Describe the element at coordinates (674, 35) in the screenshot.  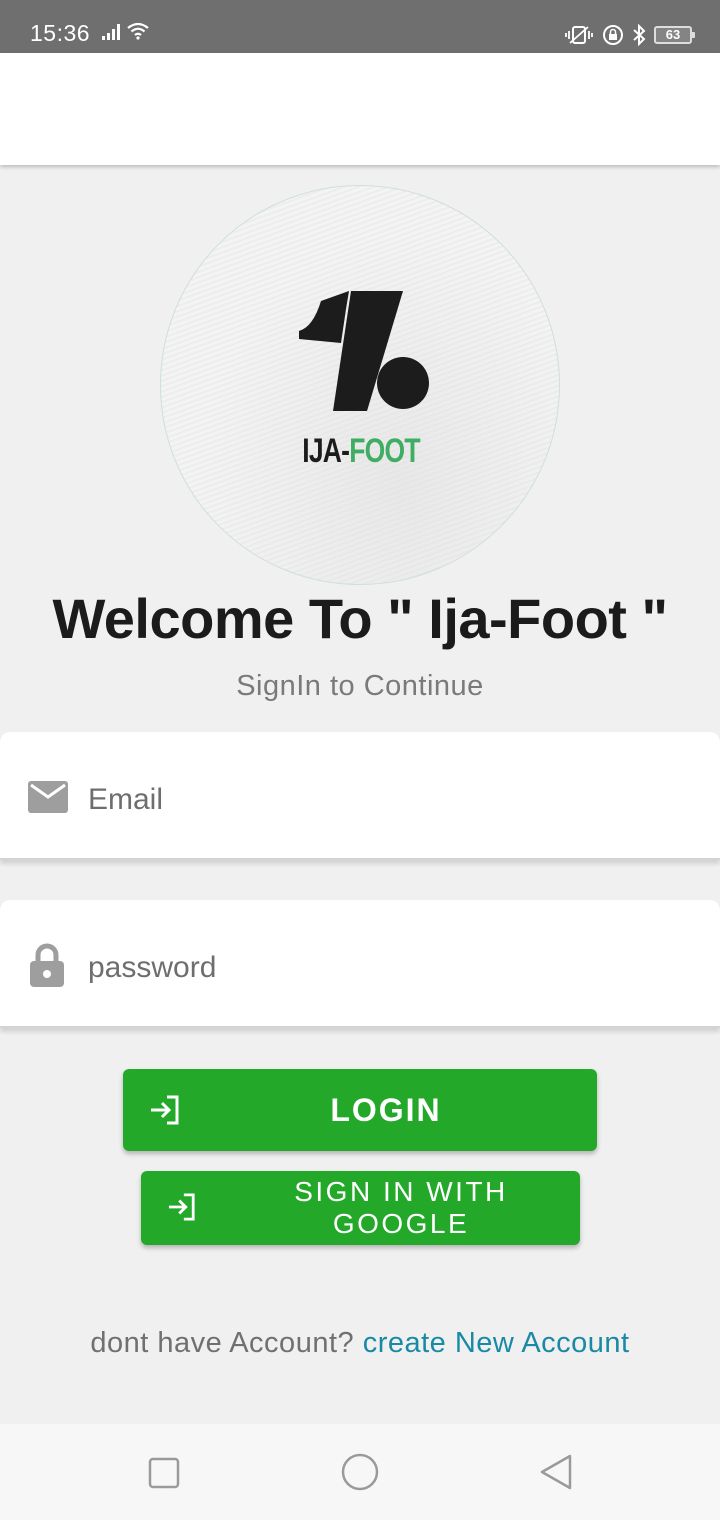
I see `battery-icon: 63` at that location.